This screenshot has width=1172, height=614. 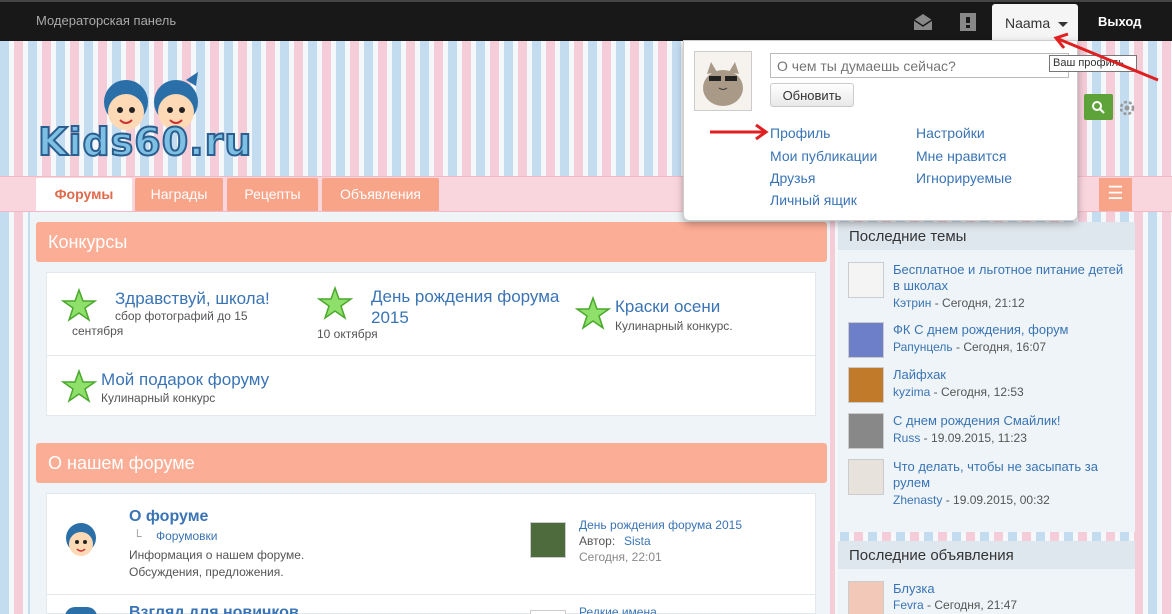 I want to click on thread-title: Лайфхак, so click(x=1010, y=375).